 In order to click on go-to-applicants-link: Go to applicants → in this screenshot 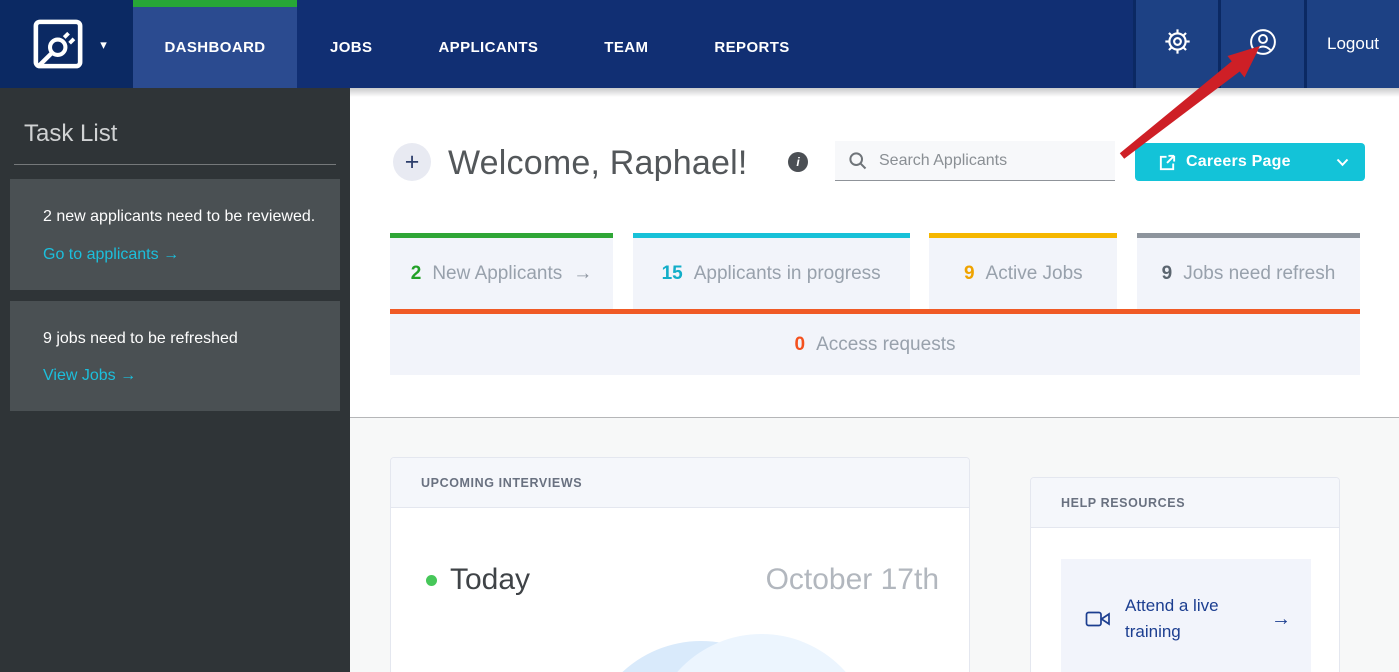, I will do `click(111, 255)`.